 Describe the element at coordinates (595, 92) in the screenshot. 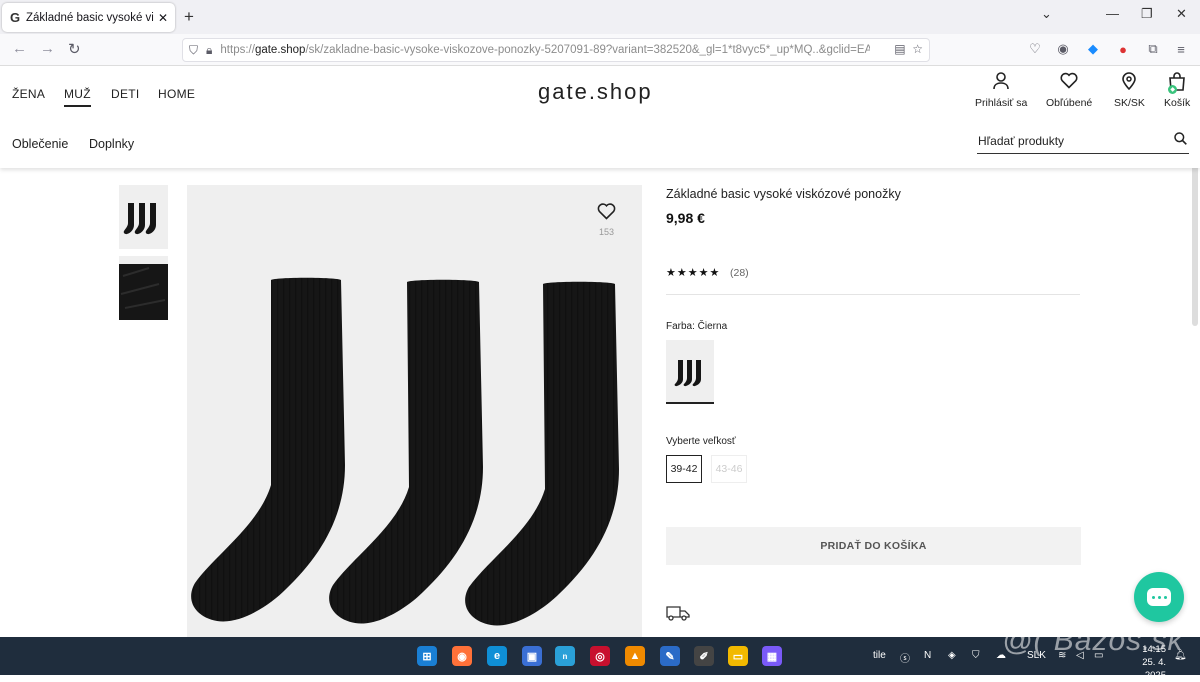

I see `site-logo: gate.shop` at that location.